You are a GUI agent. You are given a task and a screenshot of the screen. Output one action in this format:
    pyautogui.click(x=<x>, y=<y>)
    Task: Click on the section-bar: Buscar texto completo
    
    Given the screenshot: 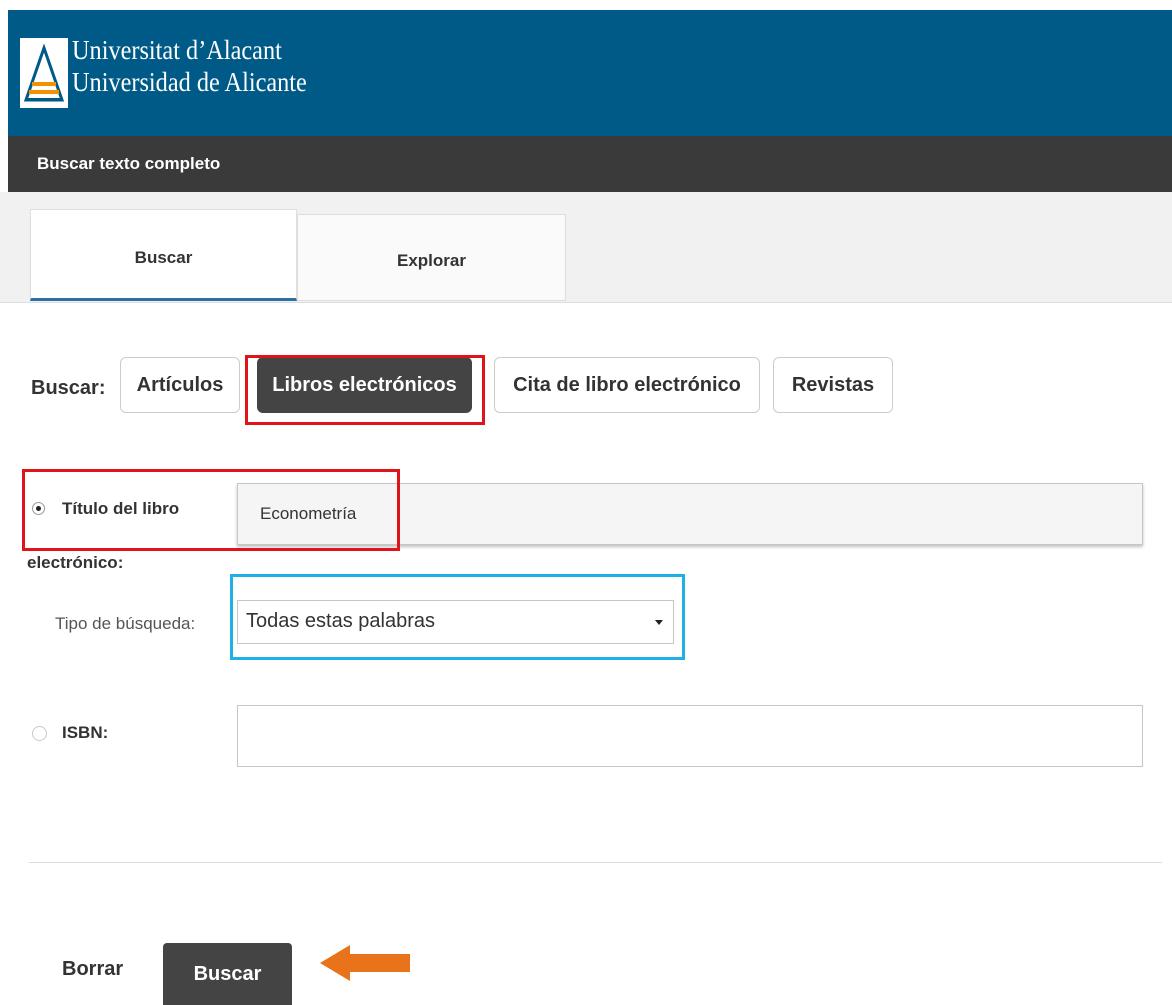 What is the action you would take?
    pyautogui.click(x=590, y=164)
    